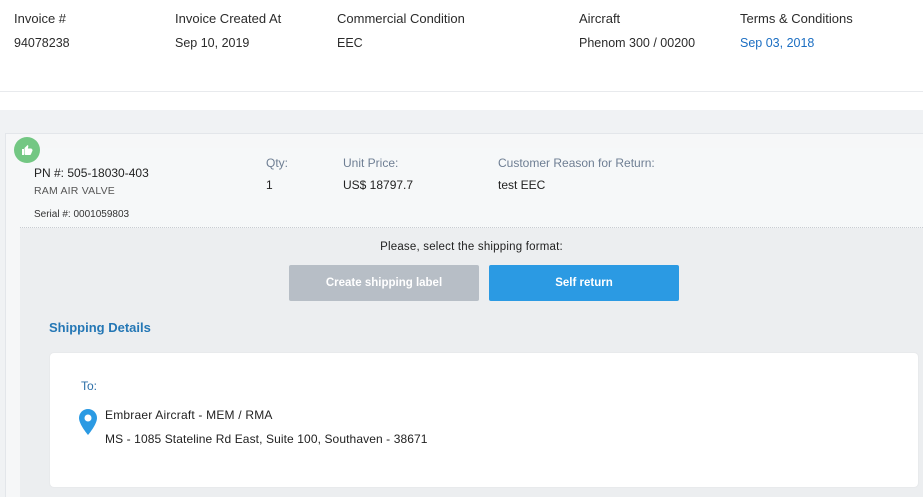 The height and width of the screenshot is (497, 923). I want to click on create-shipping-label-button: Create shipping label, so click(384, 283).